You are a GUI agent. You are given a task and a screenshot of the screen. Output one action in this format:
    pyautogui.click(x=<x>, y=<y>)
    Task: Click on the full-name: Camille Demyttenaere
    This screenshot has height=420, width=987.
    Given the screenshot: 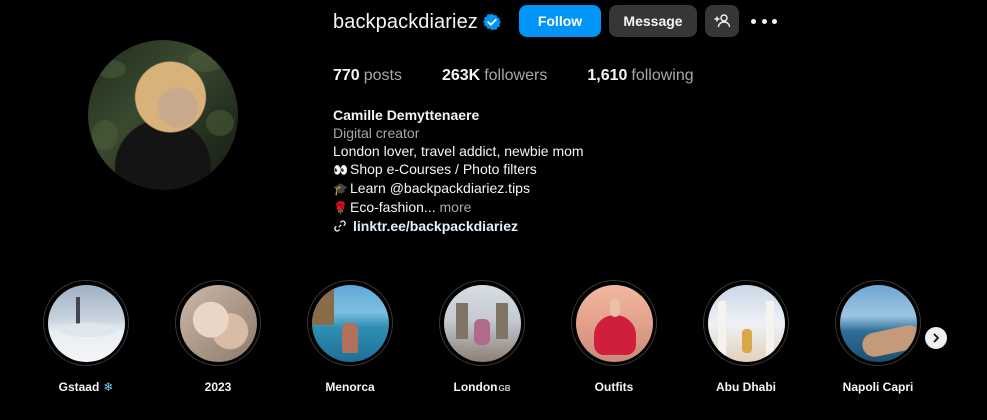 What is the action you would take?
    pyautogui.click(x=406, y=115)
    